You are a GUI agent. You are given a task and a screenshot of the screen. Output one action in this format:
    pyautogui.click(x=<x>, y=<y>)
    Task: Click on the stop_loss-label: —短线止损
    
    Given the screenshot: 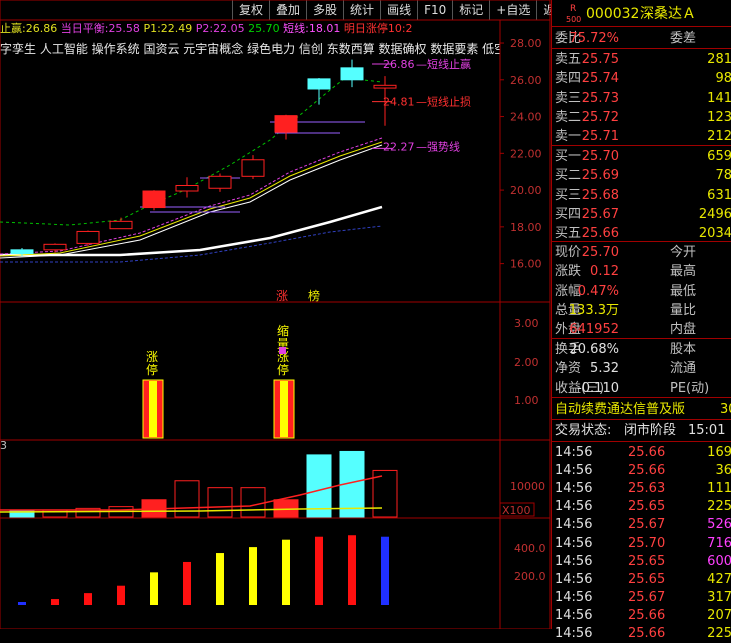 What is the action you would take?
    pyautogui.click(x=443, y=102)
    